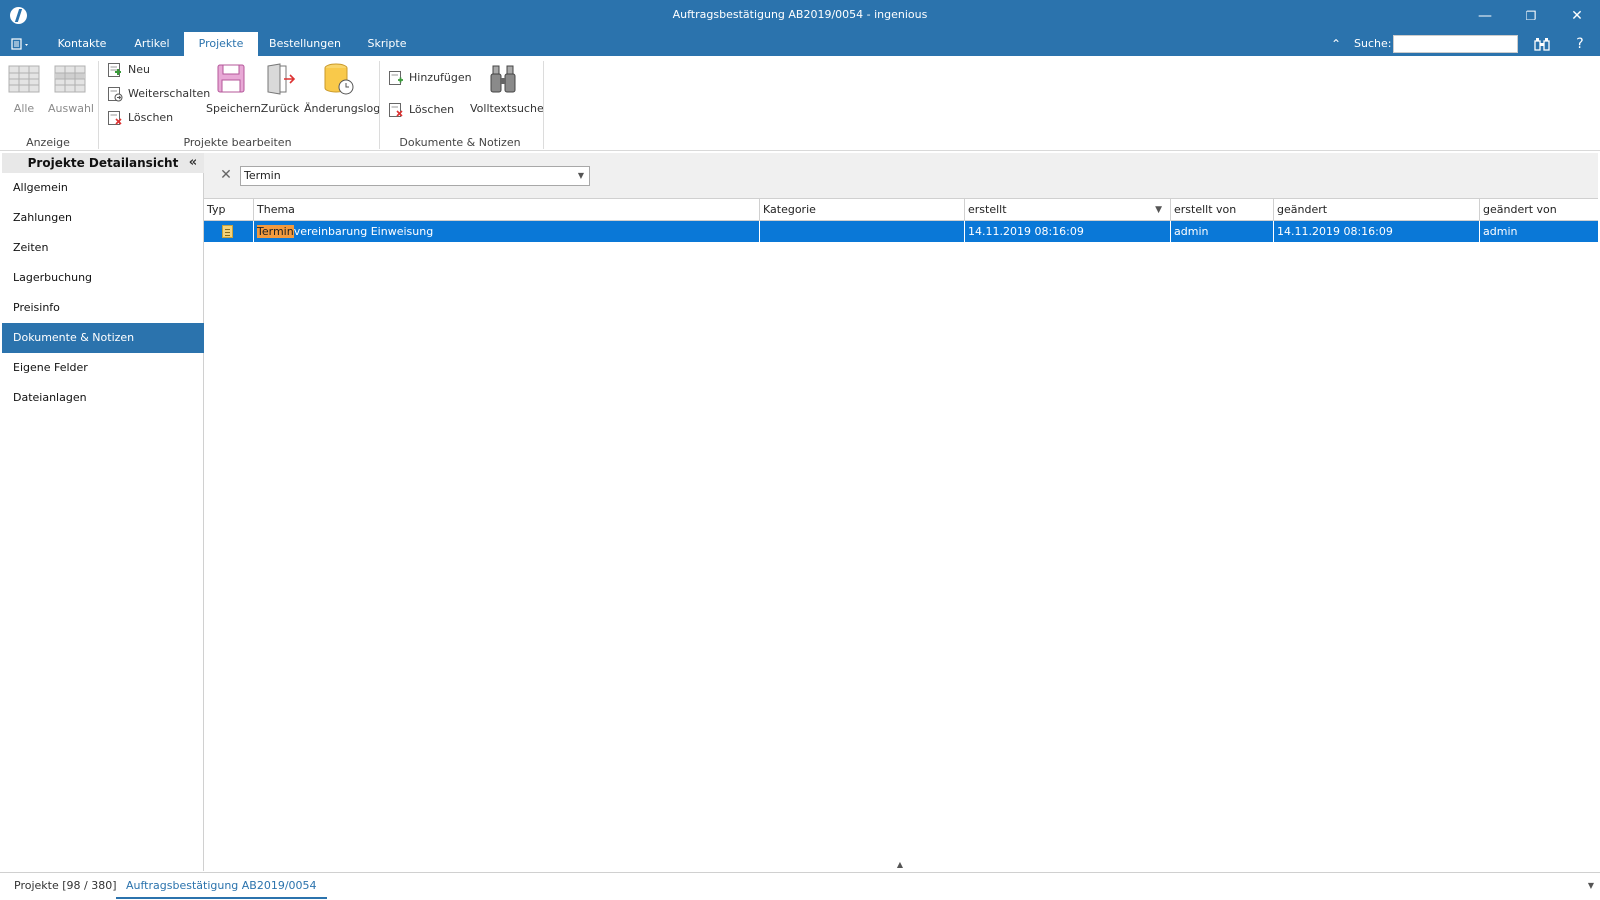 This screenshot has height=900, width=1600. What do you see at coordinates (226, 175) in the screenshot?
I see `clear-filter-icon: ✕` at bounding box center [226, 175].